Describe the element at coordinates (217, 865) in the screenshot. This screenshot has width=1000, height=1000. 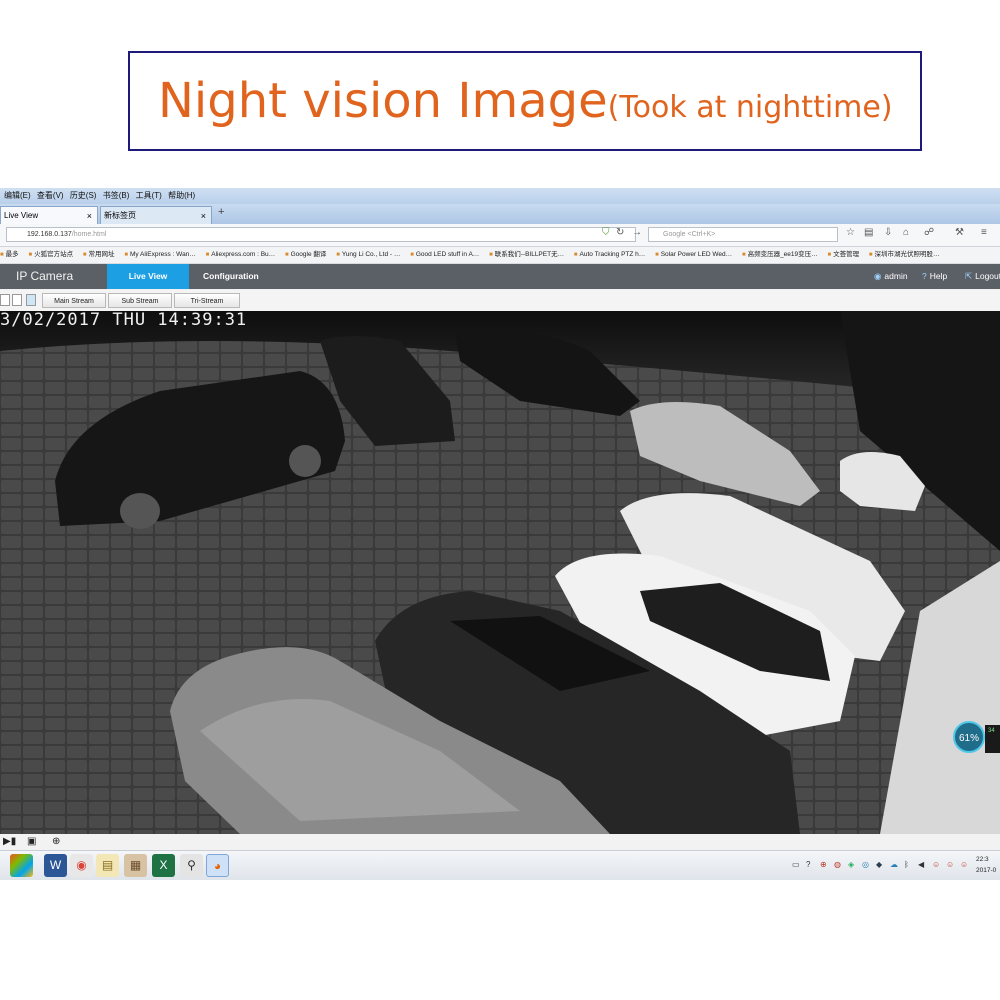
I see `firefox-icon: ◕` at that location.